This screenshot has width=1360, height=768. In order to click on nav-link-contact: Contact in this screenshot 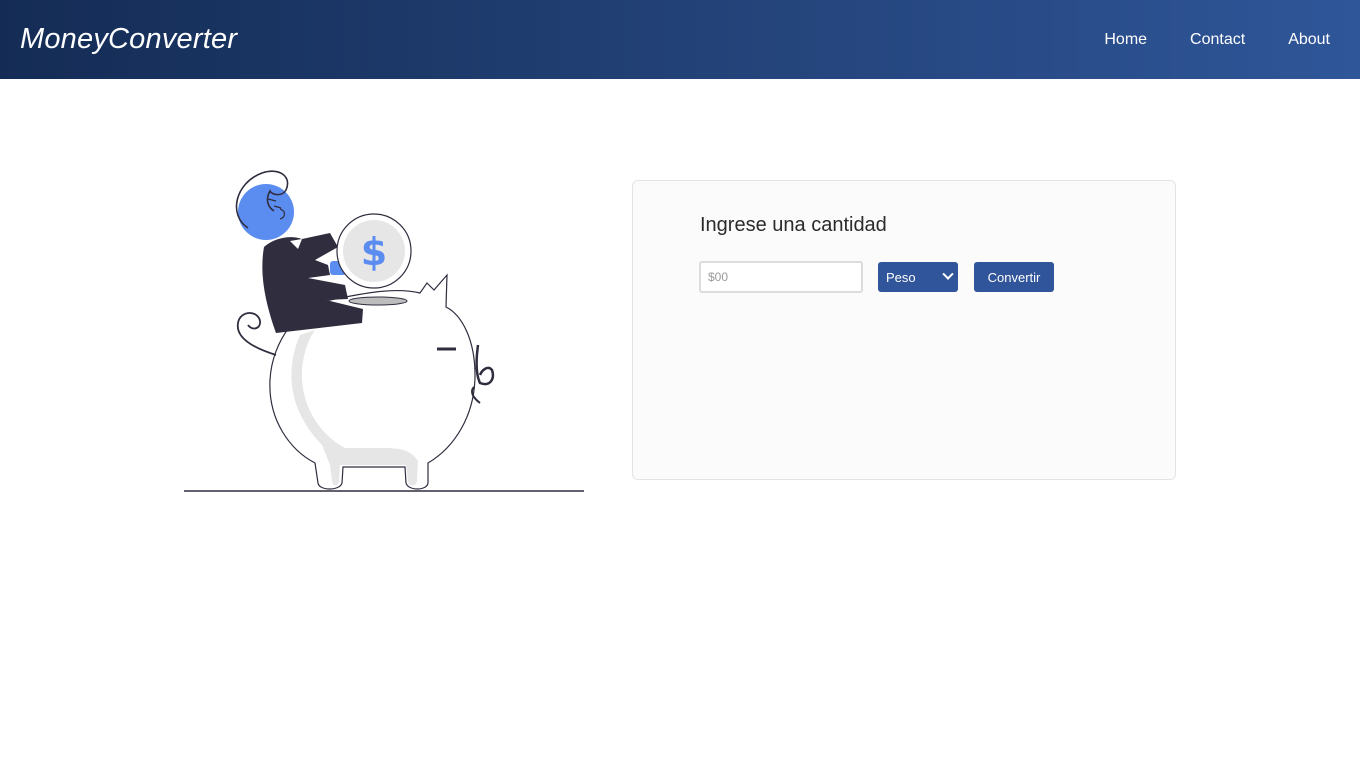, I will do `click(1217, 40)`.